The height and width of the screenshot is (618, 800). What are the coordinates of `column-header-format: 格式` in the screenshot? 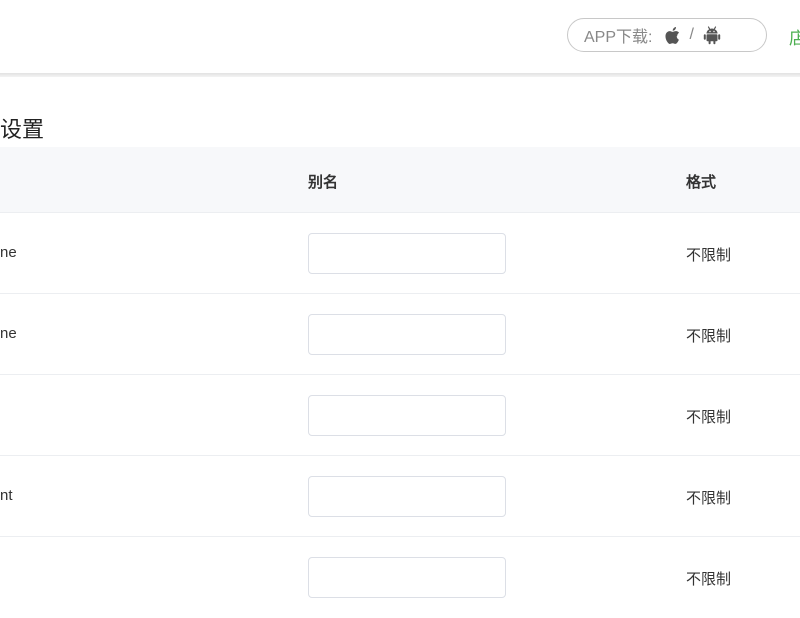 It's located at (701, 182).